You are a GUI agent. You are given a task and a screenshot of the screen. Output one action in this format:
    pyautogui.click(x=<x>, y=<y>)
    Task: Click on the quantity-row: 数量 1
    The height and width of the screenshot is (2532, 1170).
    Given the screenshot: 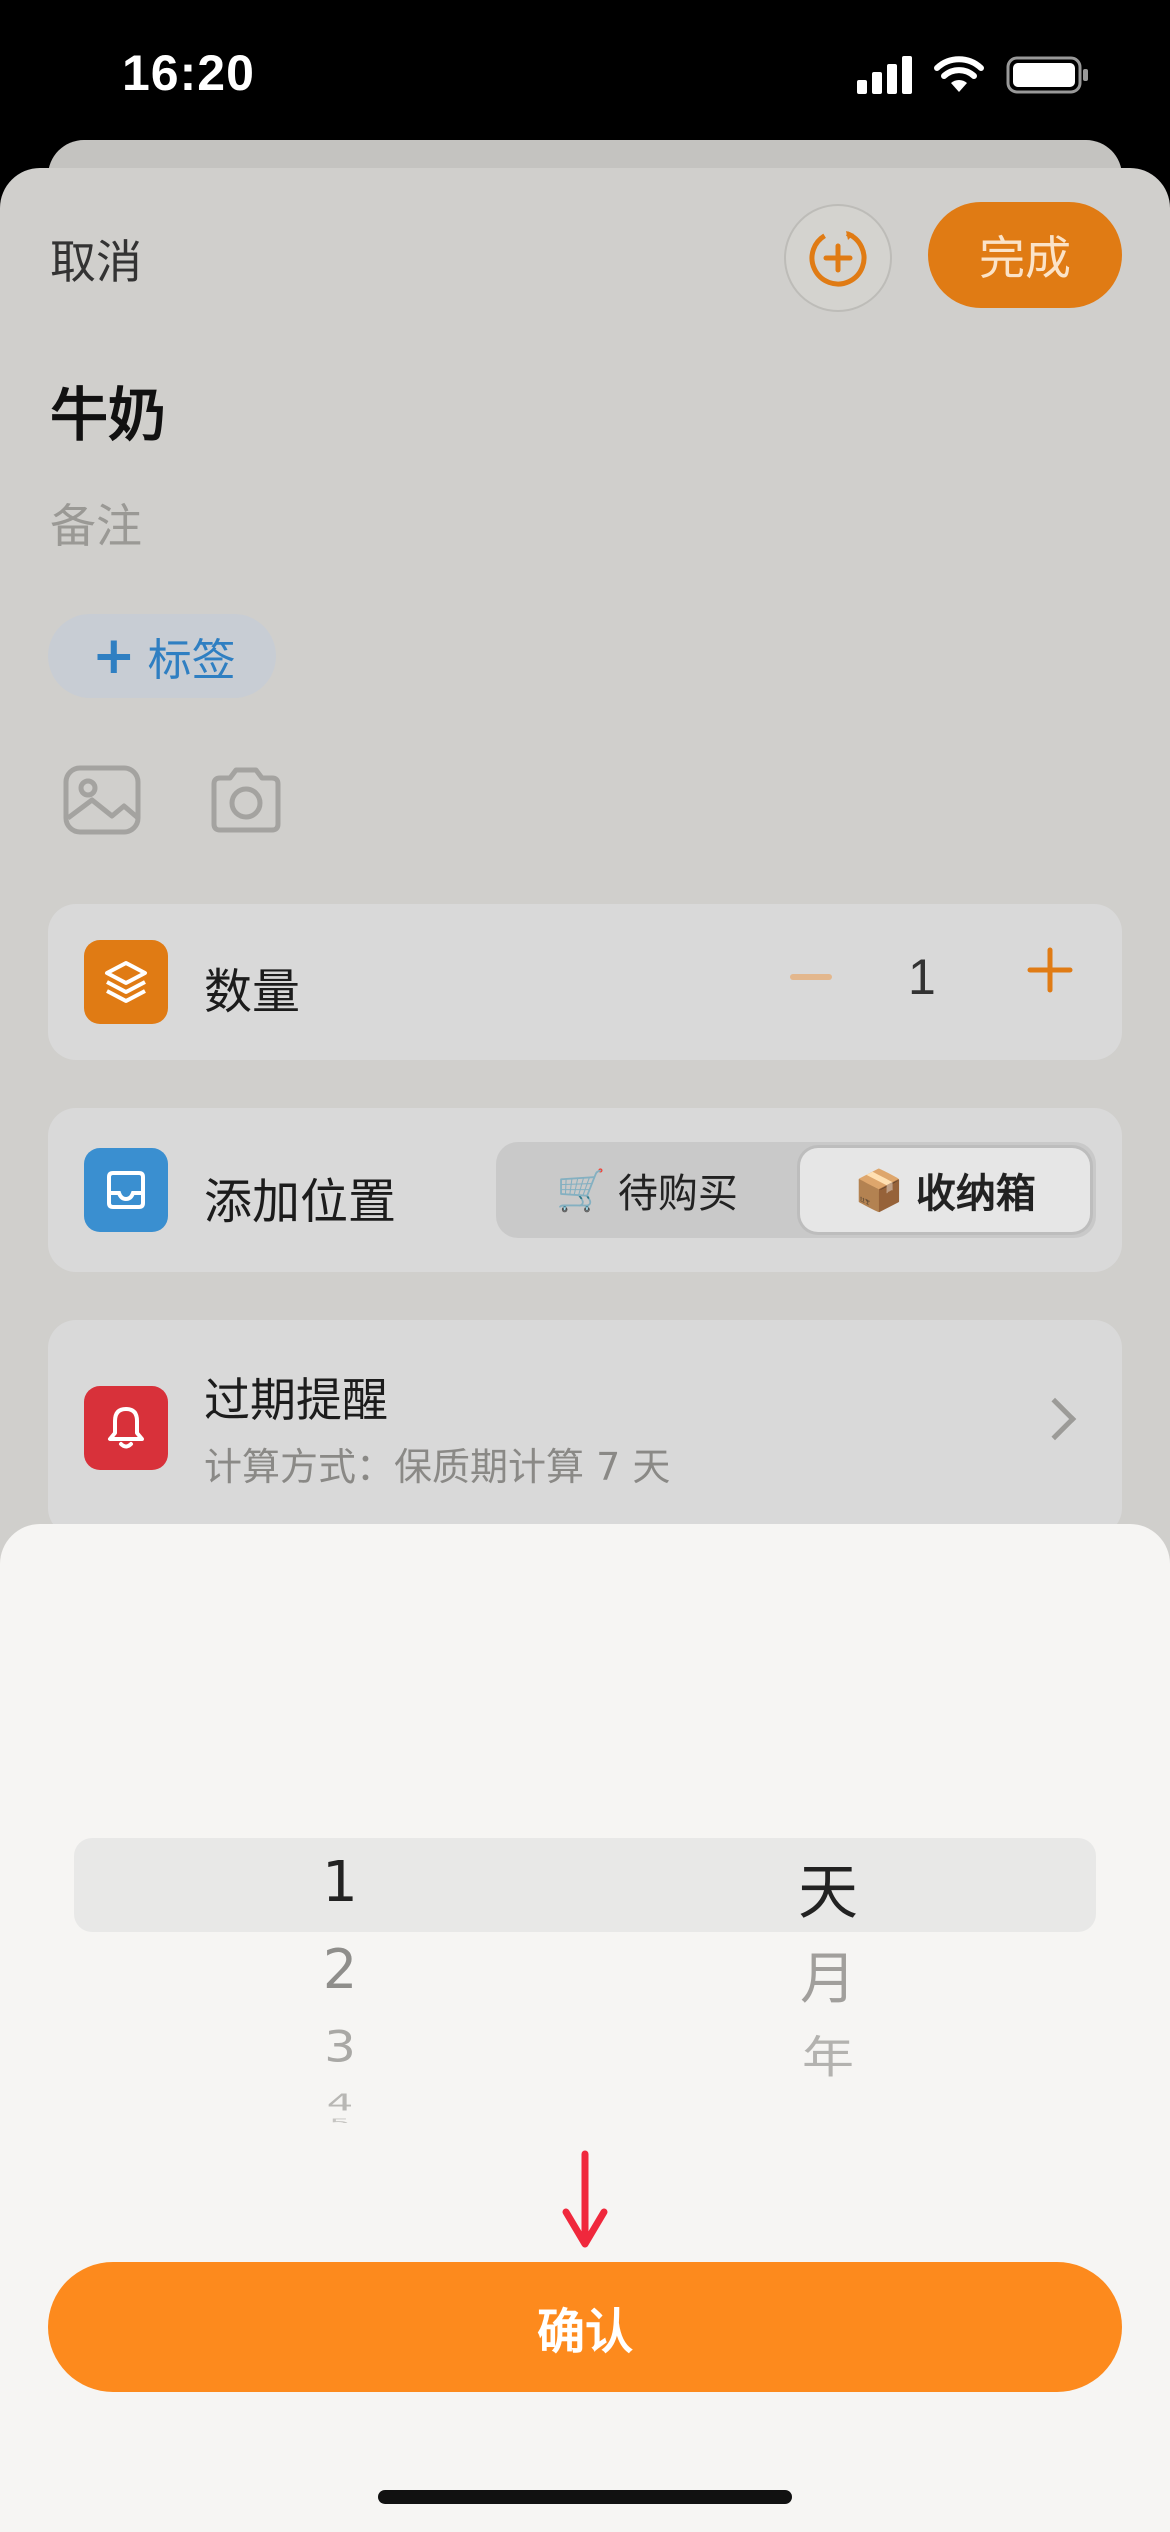 What is the action you would take?
    pyautogui.click(x=585, y=982)
    